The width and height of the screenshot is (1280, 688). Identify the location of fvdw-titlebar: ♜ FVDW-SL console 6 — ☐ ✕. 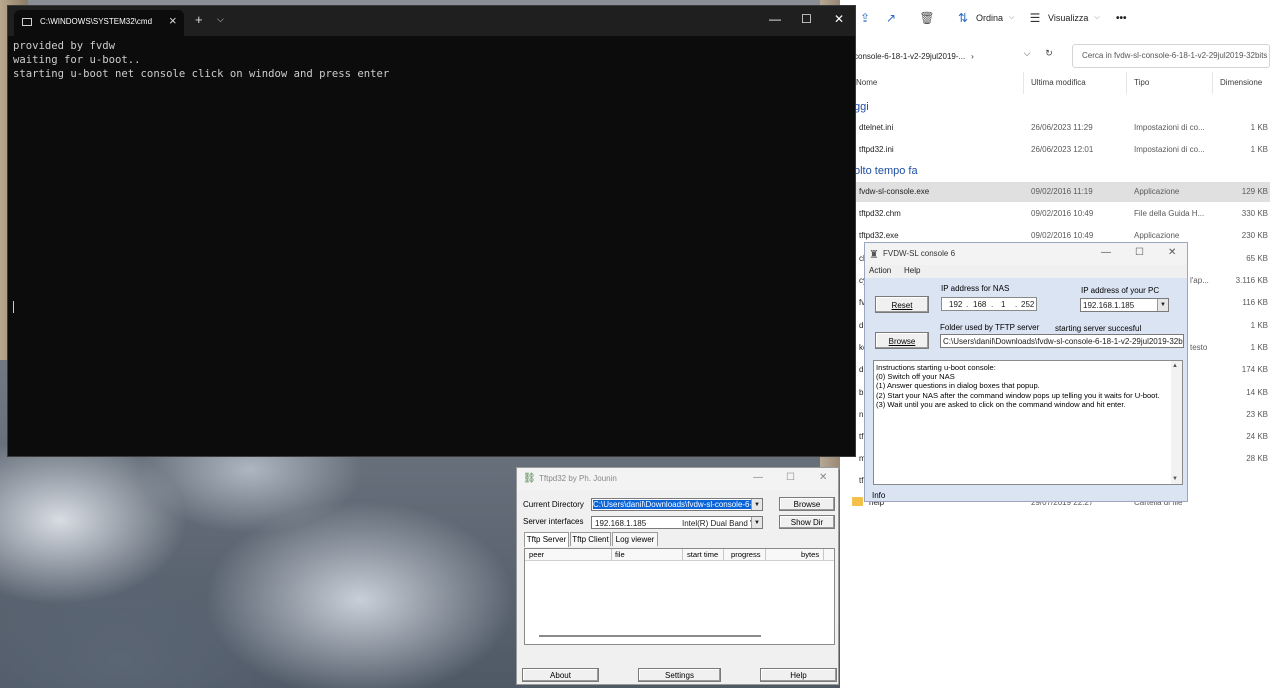
(1026, 254).